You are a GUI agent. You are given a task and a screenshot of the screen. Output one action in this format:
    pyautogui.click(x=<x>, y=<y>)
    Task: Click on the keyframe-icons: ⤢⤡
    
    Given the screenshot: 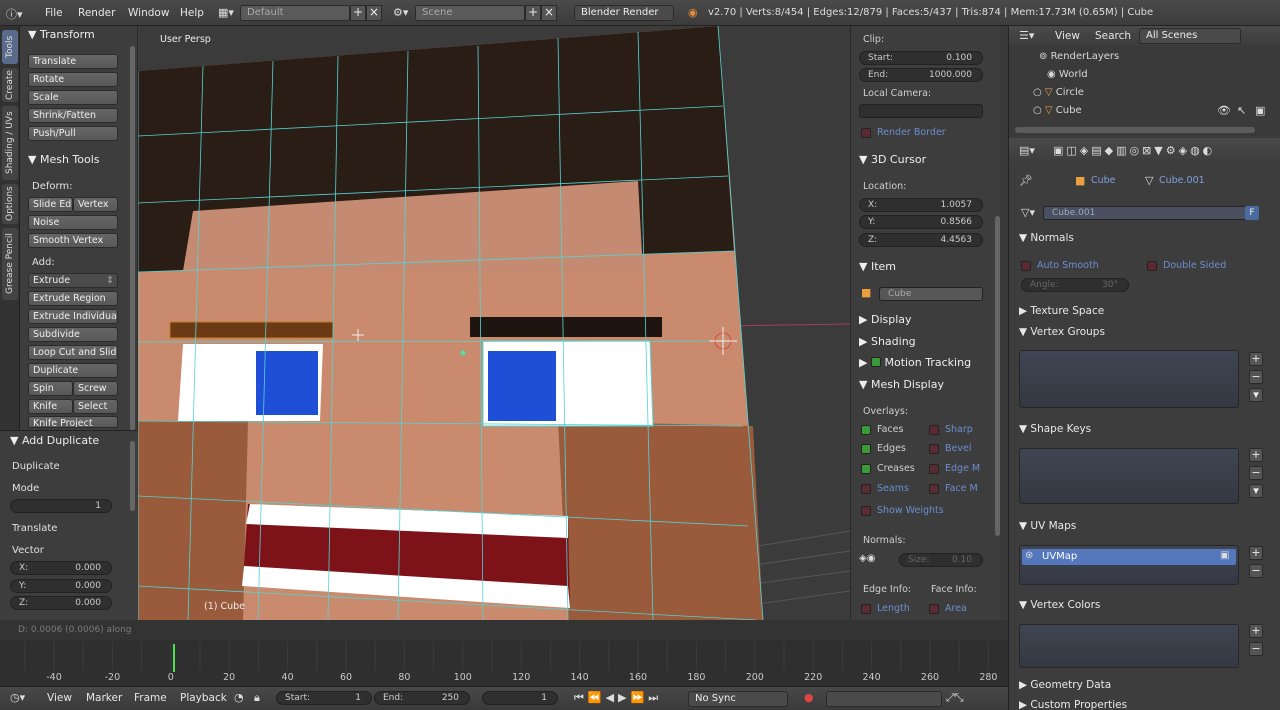 What is the action you would take?
    pyautogui.click(x=955, y=698)
    